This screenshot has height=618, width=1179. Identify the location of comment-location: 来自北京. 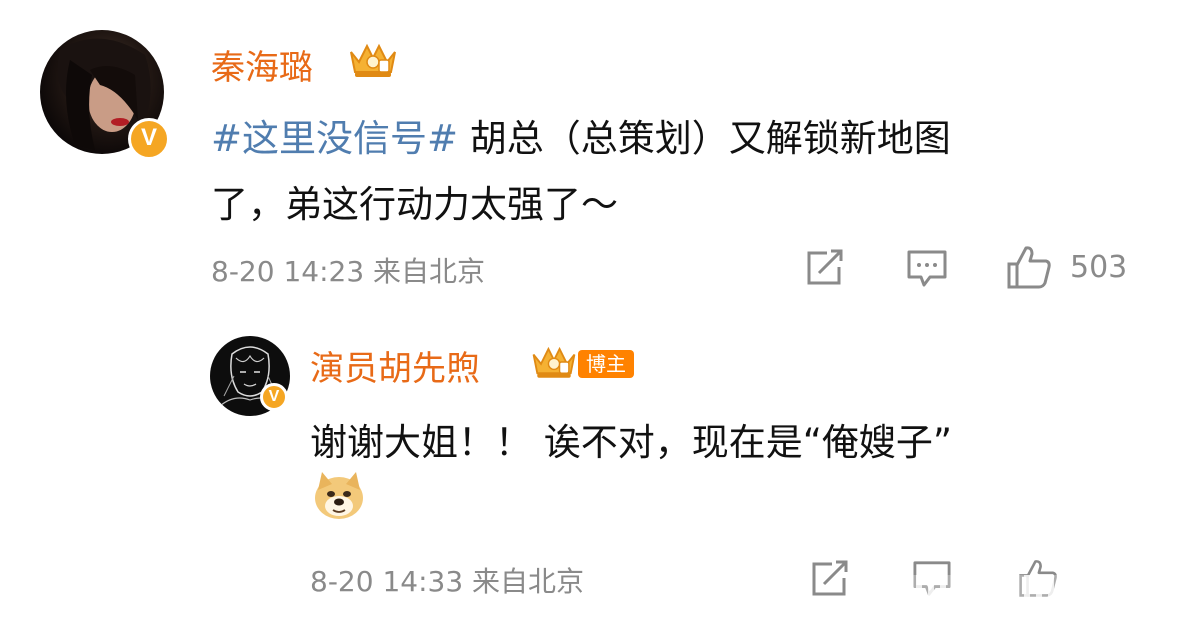
(429, 271).